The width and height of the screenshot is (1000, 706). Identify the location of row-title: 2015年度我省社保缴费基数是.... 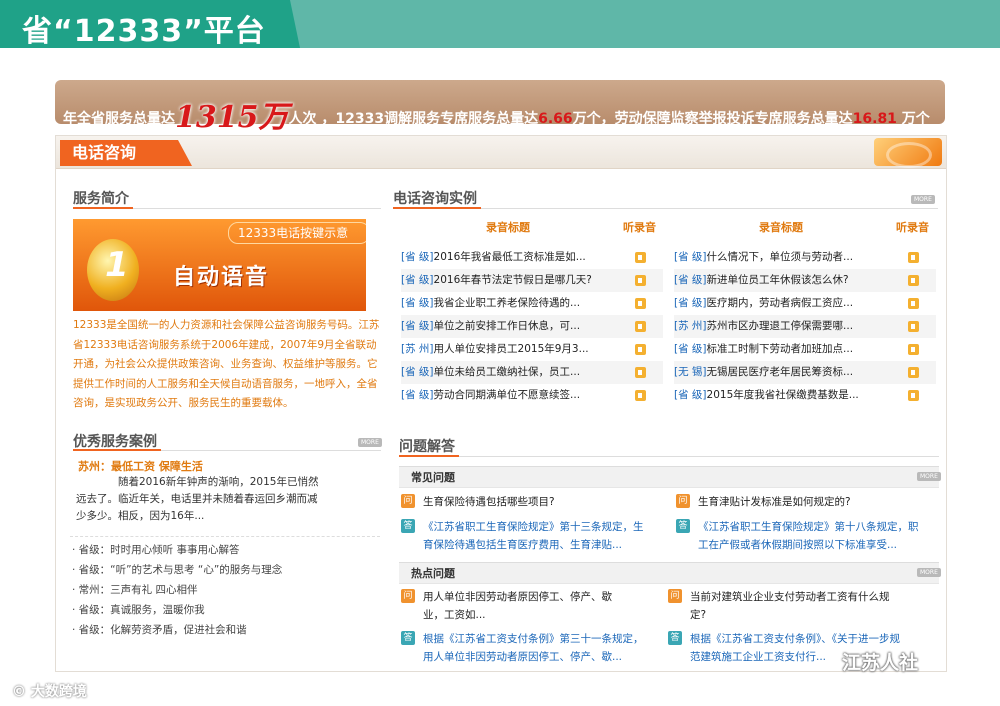
(783, 395).